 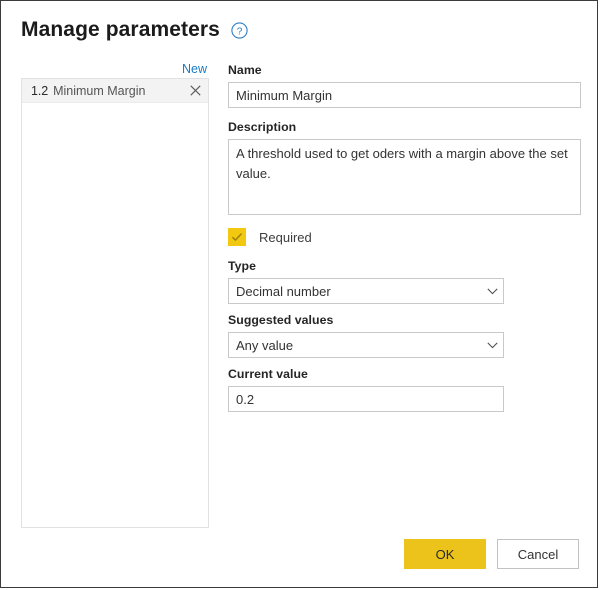 What do you see at coordinates (99, 90) in the screenshot?
I see `parameter-name-label: Minimum Margin` at bounding box center [99, 90].